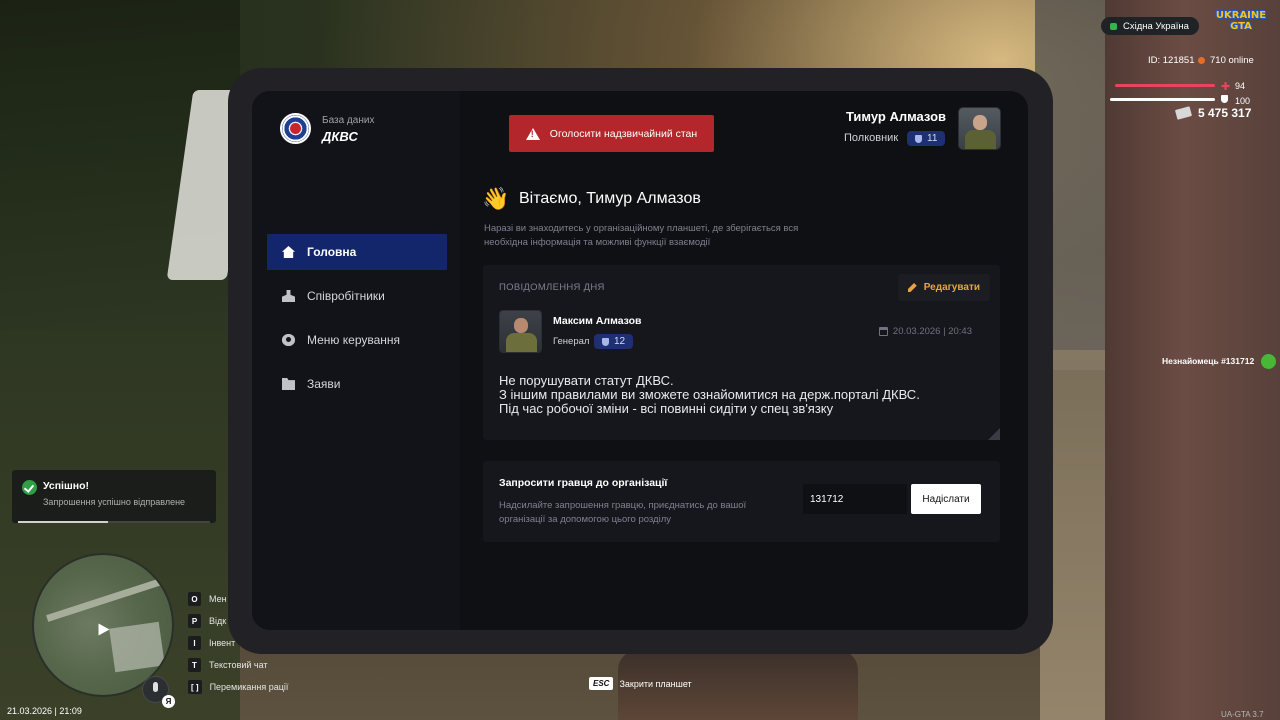  I want to click on user-level-badge: 11, so click(926, 138).